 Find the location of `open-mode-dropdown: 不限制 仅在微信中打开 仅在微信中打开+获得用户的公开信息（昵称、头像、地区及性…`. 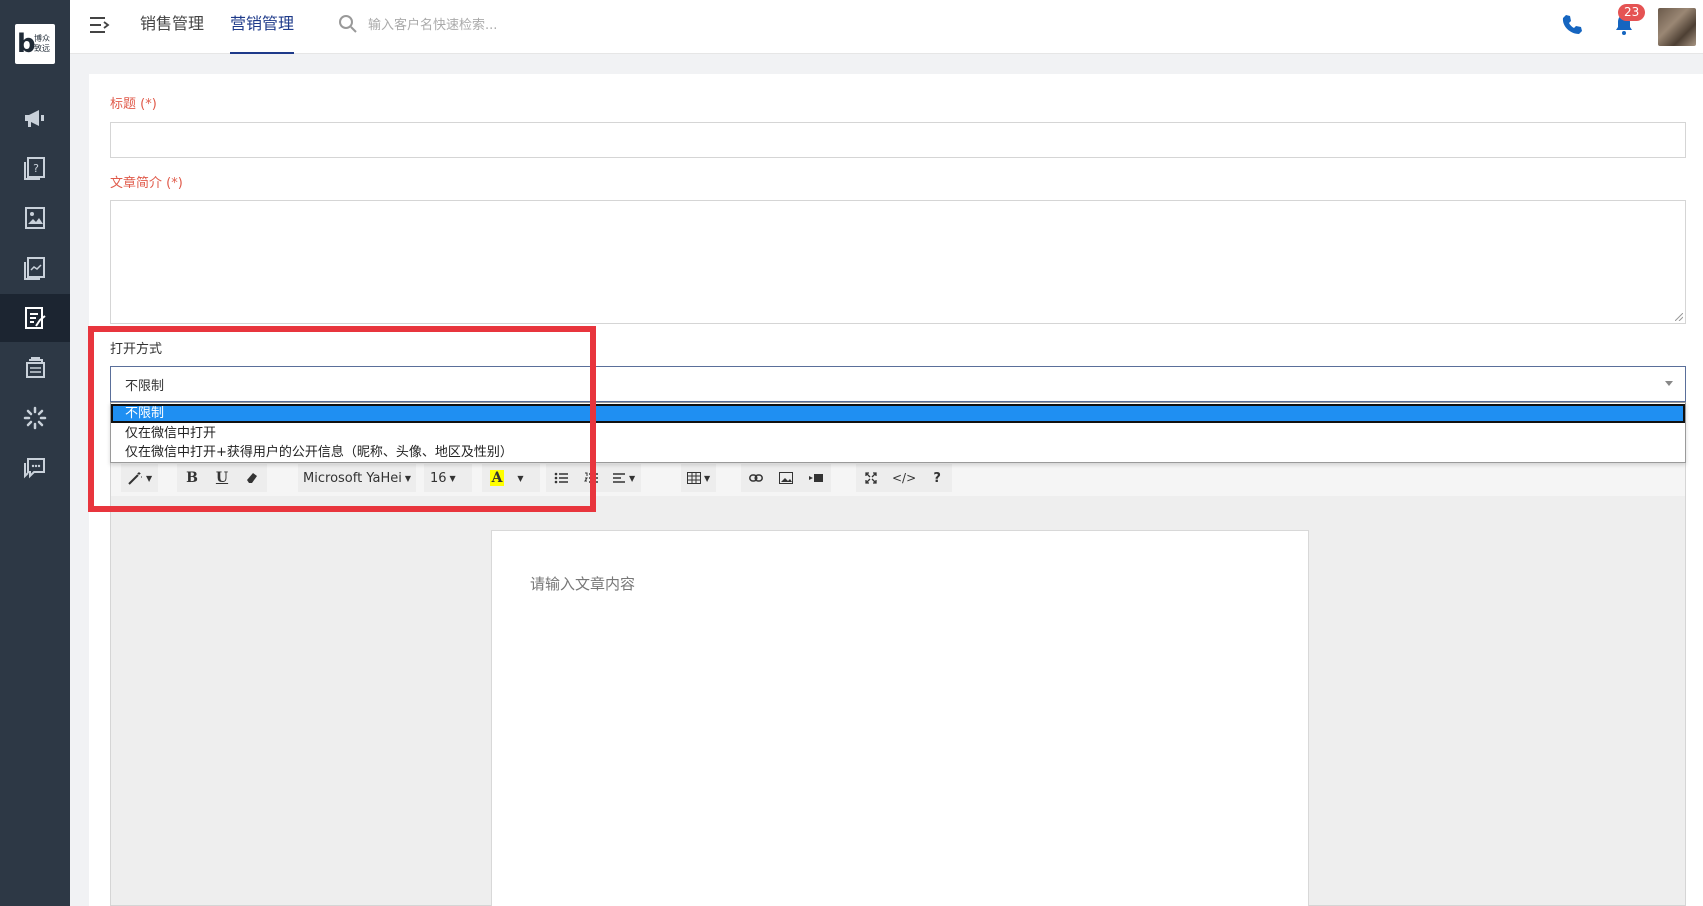

open-mode-dropdown: 不限制 仅在微信中打开 仅在微信中打开+获得用户的公开信息（昵称、头像、地区及性… is located at coordinates (898, 432).